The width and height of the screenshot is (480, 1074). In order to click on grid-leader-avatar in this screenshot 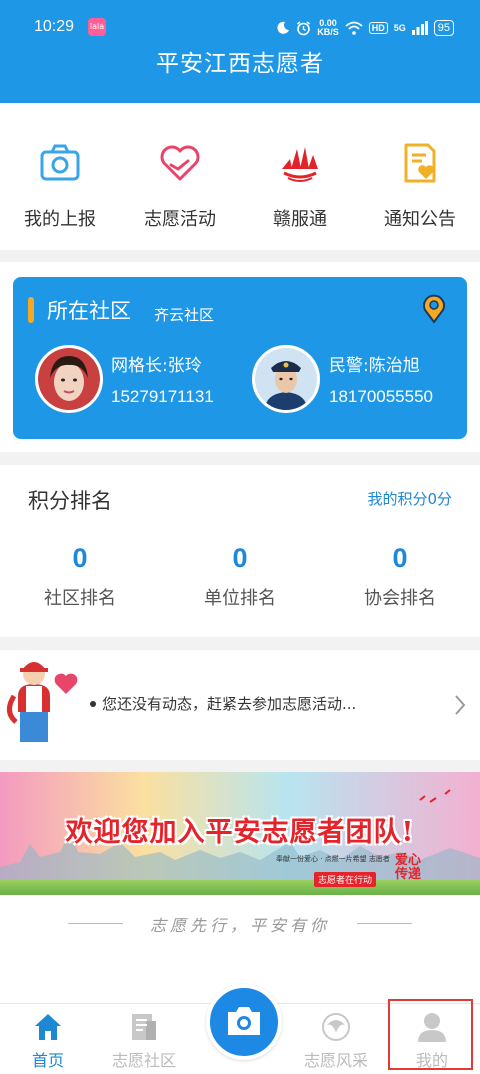, I will do `click(69, 379)`.